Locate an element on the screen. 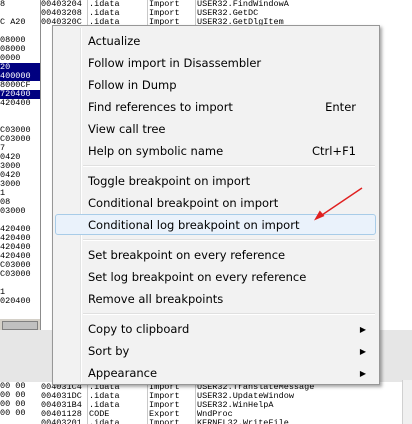 This screenshot has width=412, height=424. hex-dump-line: C A20 is located at coordinates (13, 22).